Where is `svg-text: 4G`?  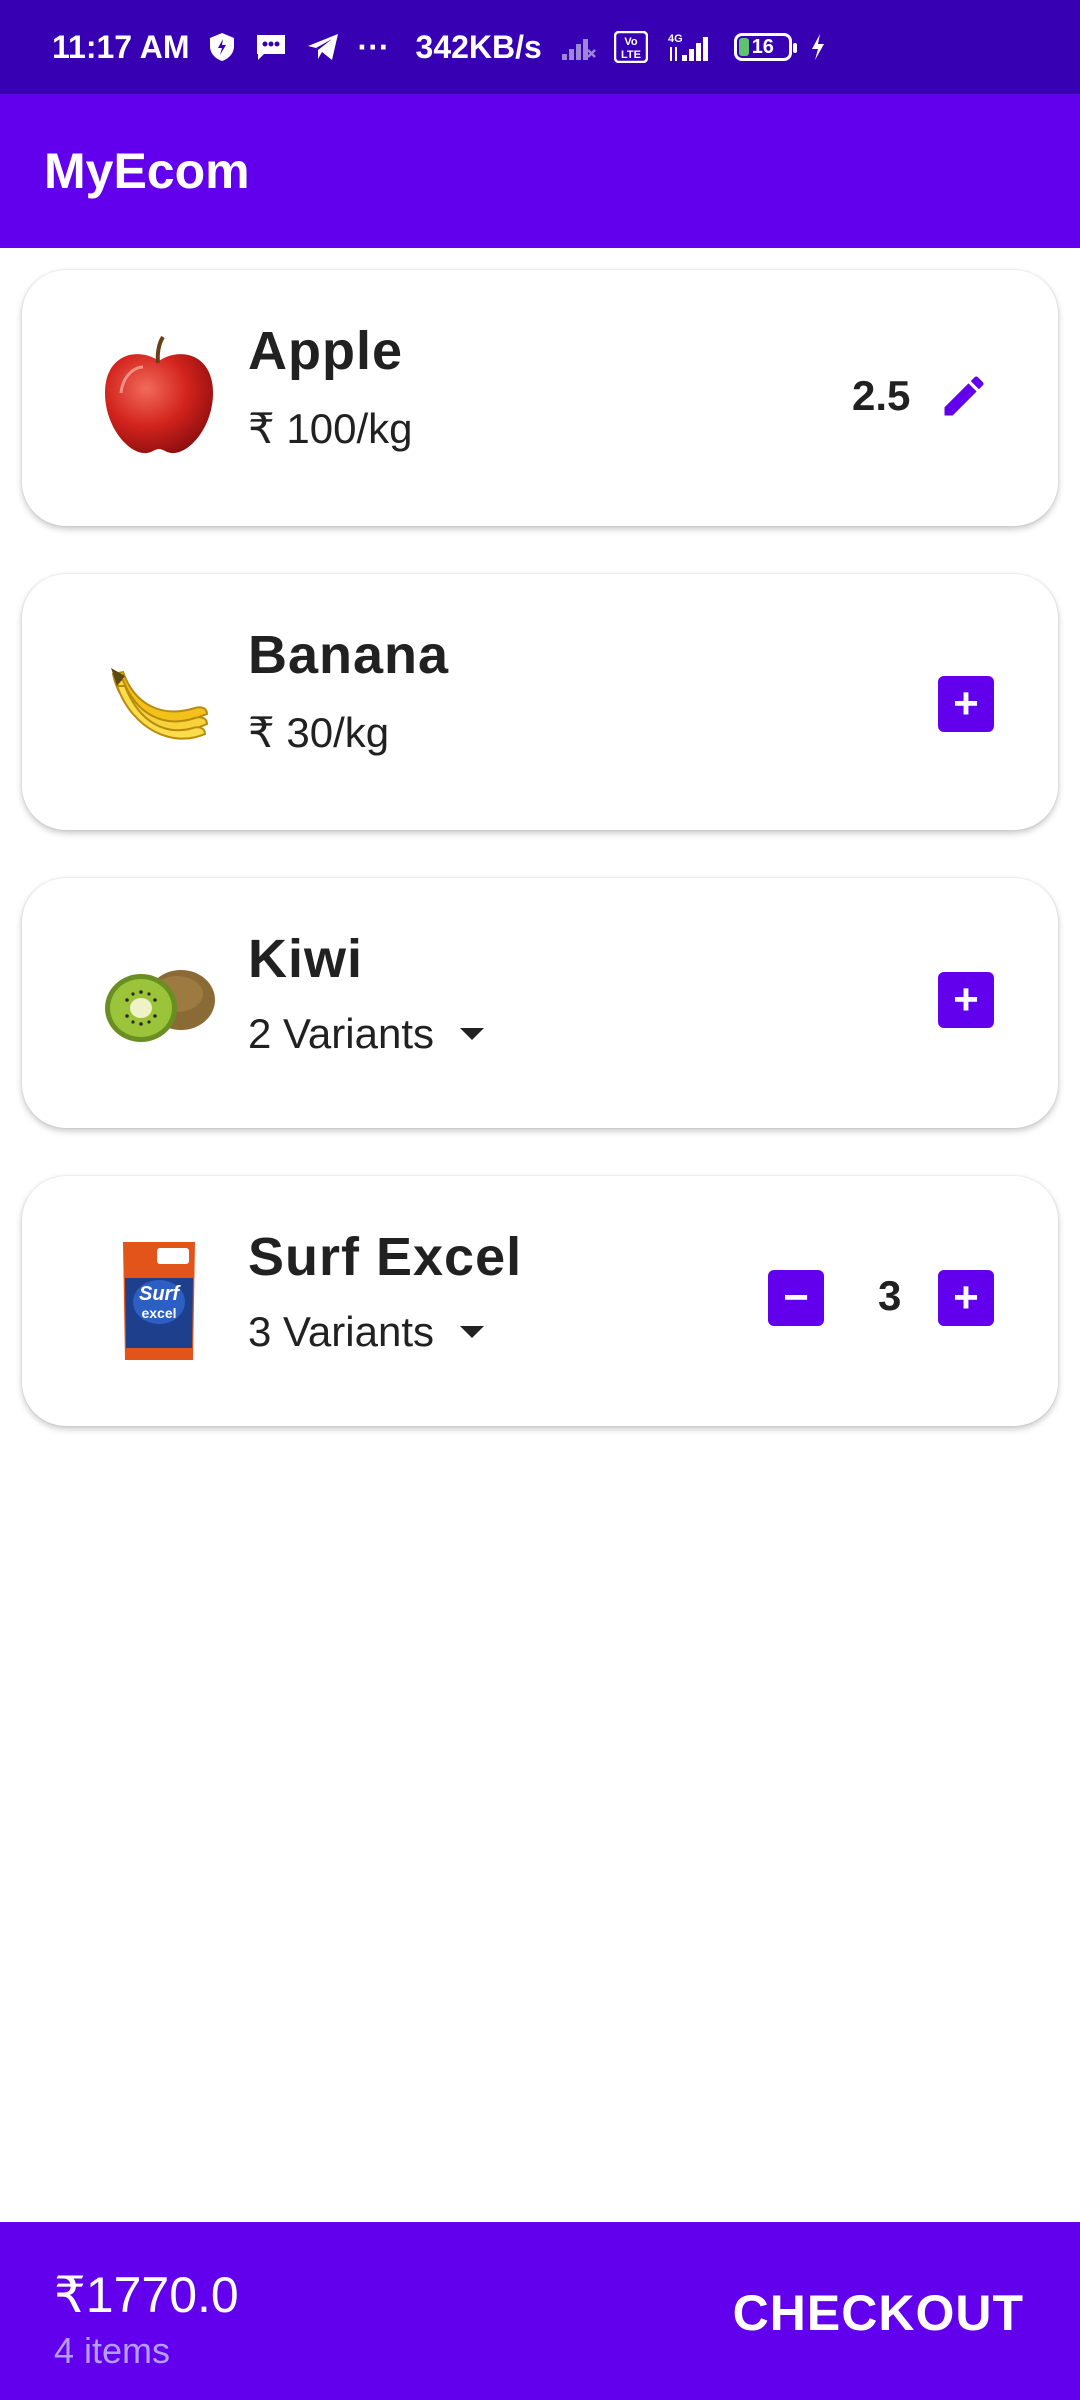 svg-text: 4G is located at coordinates (675, 39).